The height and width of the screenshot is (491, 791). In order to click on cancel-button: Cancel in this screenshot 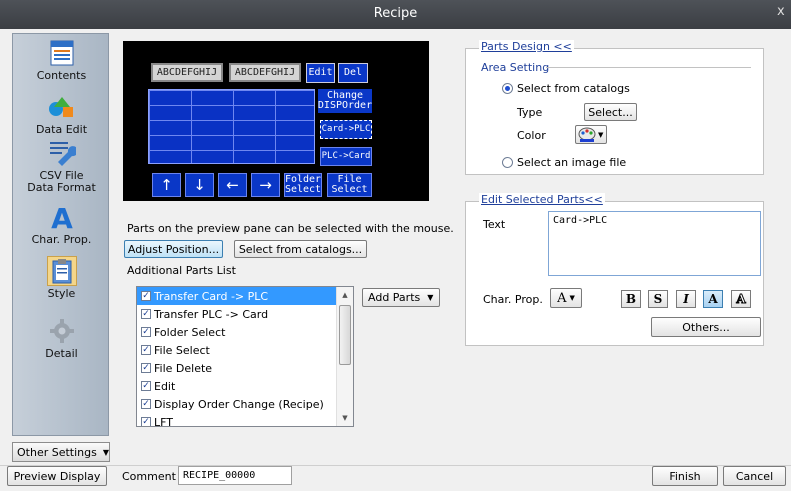, I will do `click(754, 476)`.